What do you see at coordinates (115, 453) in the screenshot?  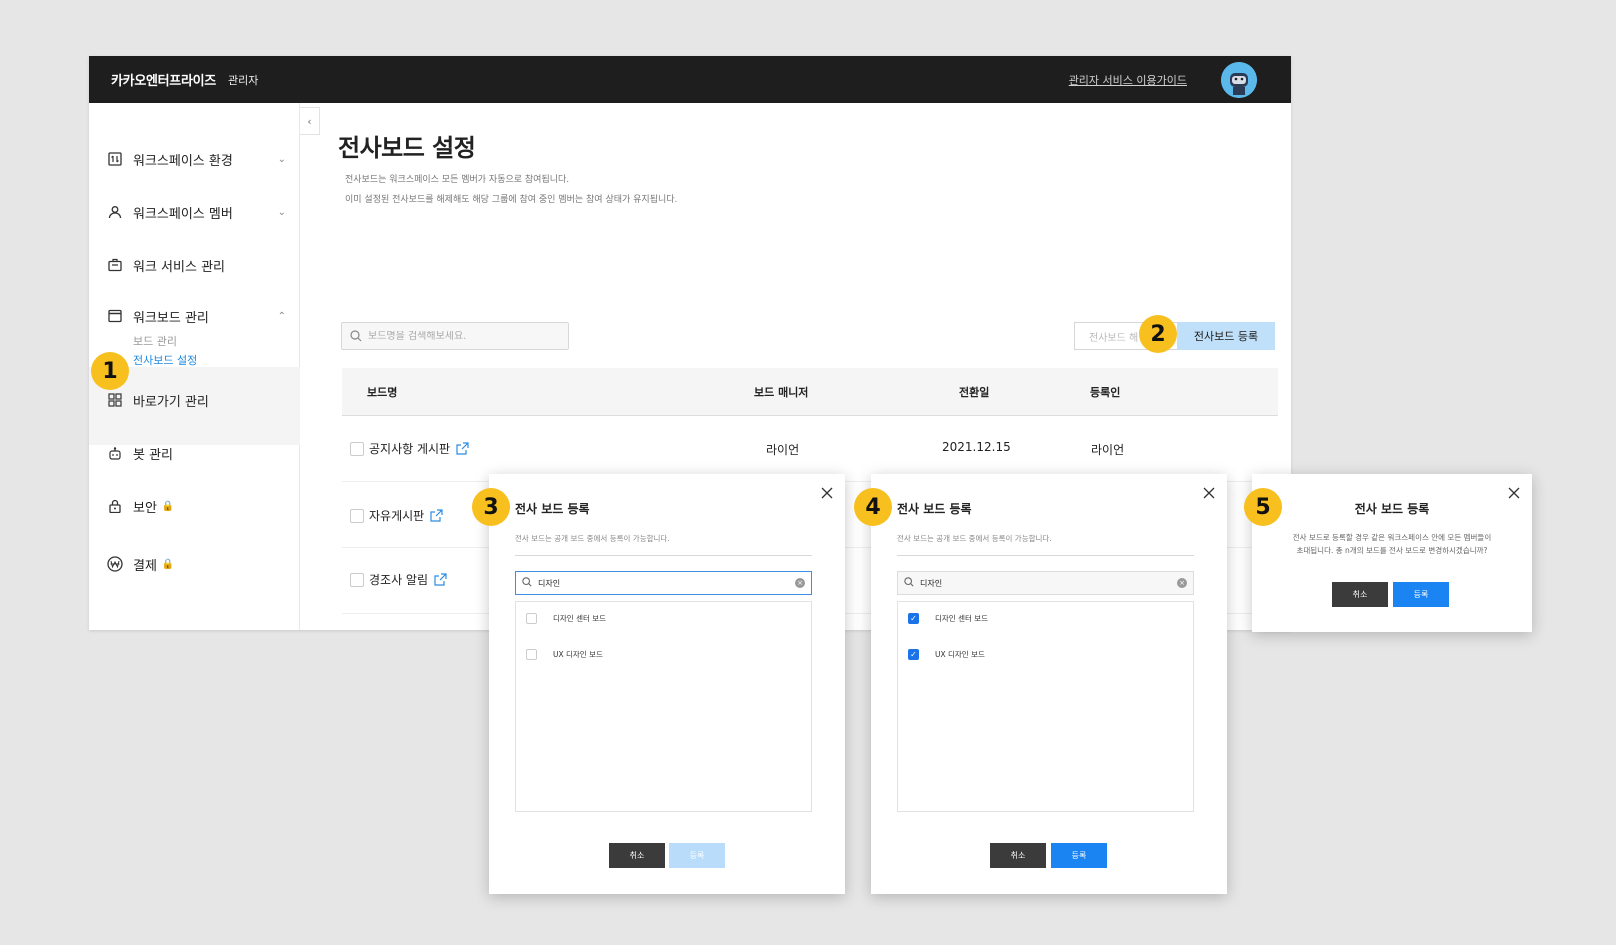 I see `bot-icon` at bounding box center [115, 453].